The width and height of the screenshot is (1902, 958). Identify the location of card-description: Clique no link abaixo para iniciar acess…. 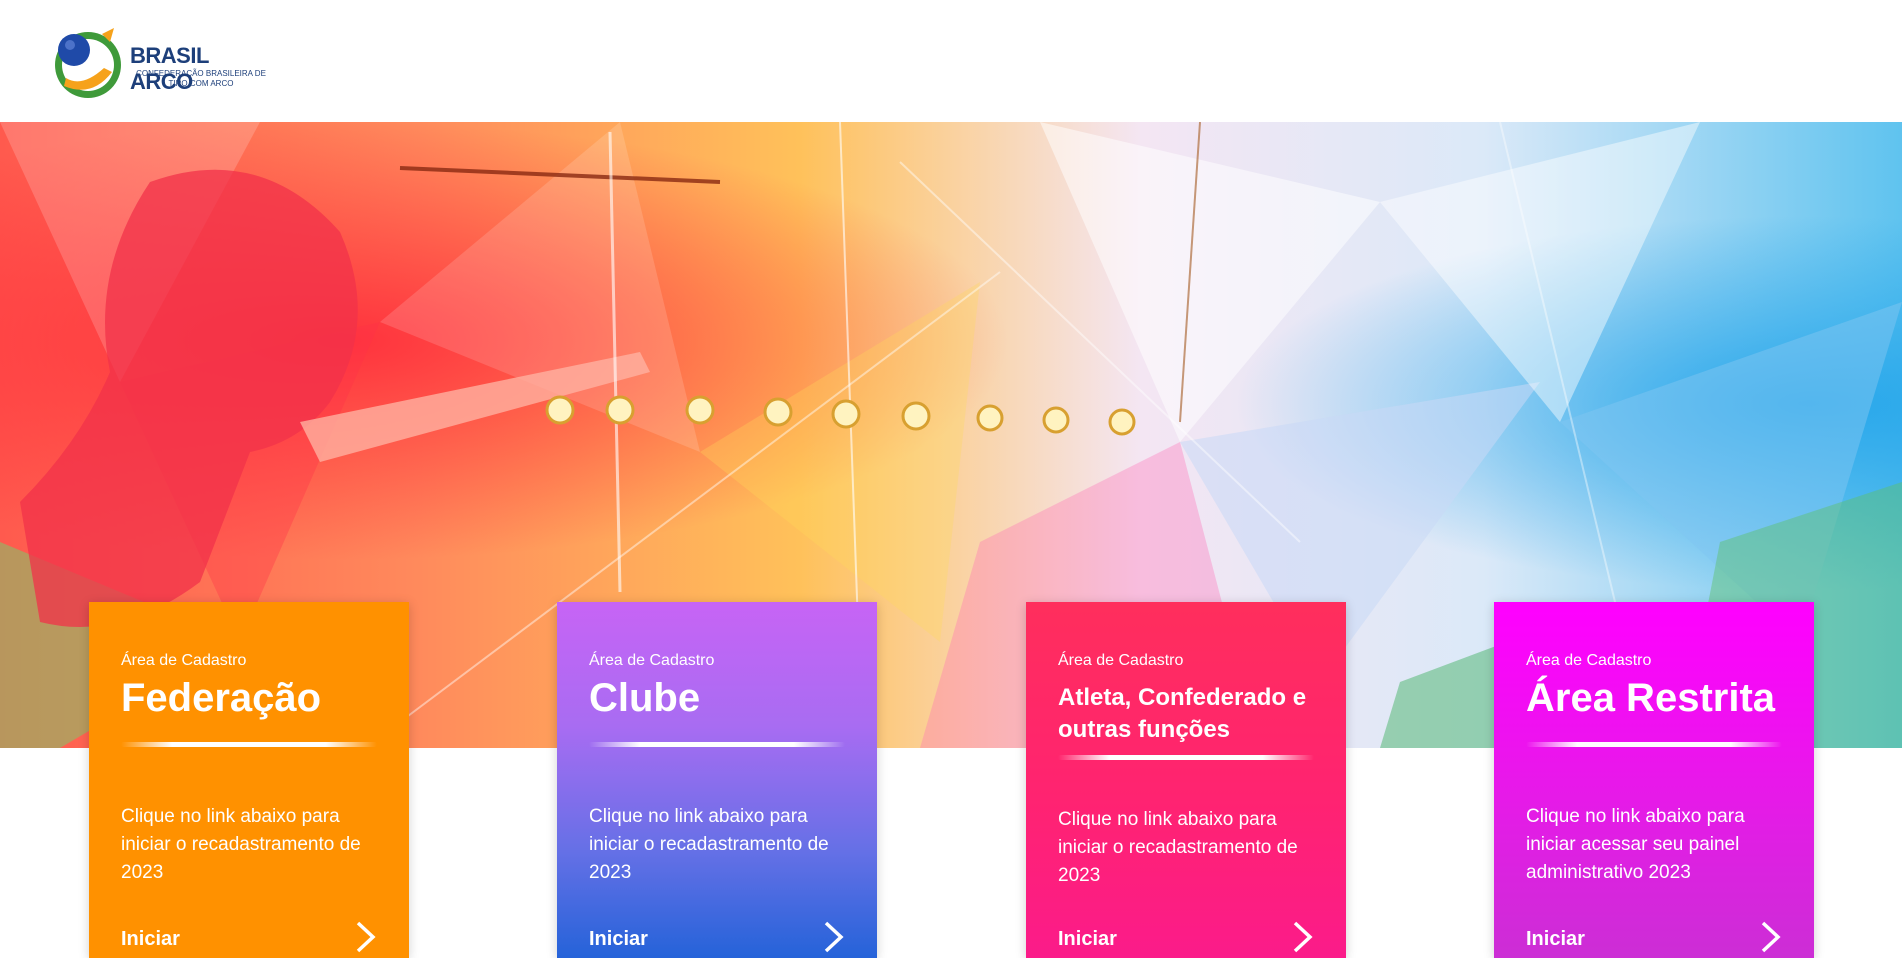
(1635, 844).